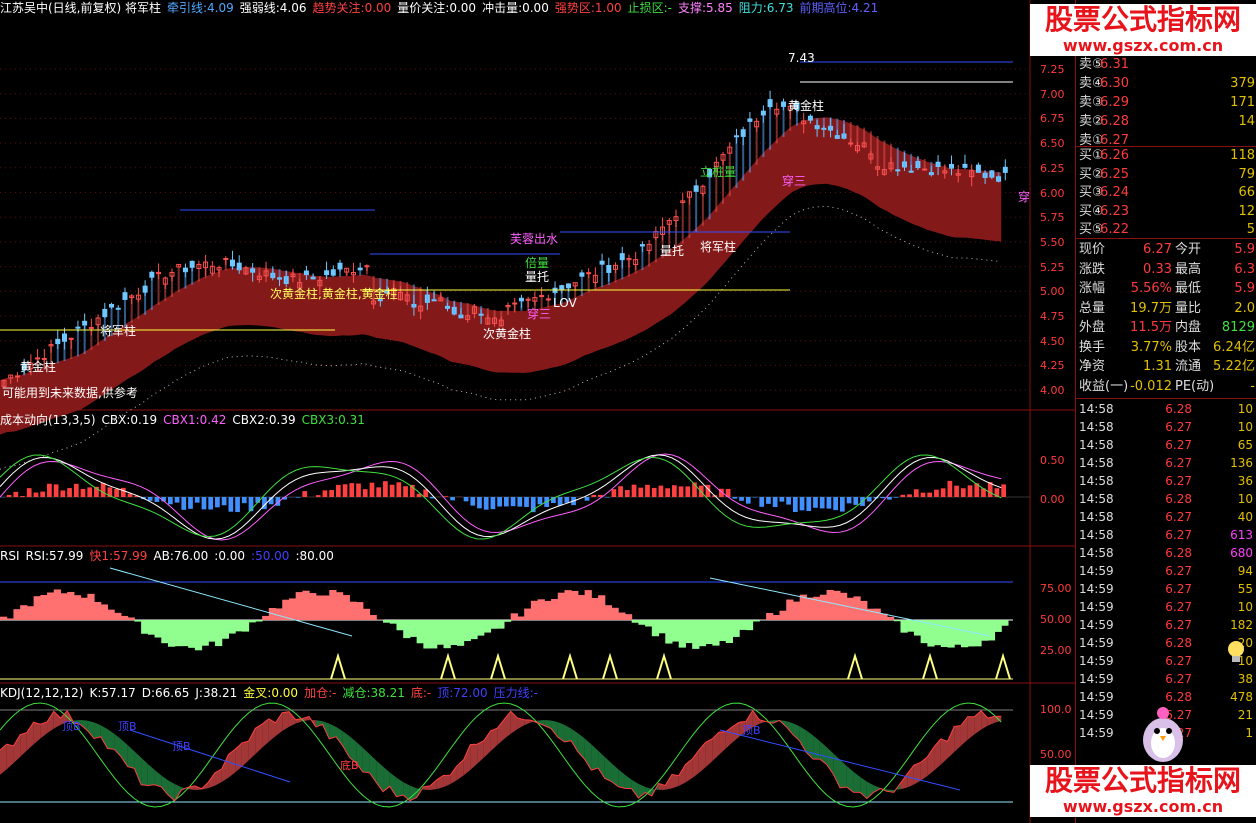 The height and width of the screenshot is (823, 1256). I want to click on tick-volume: 36, so click(1245, 481).